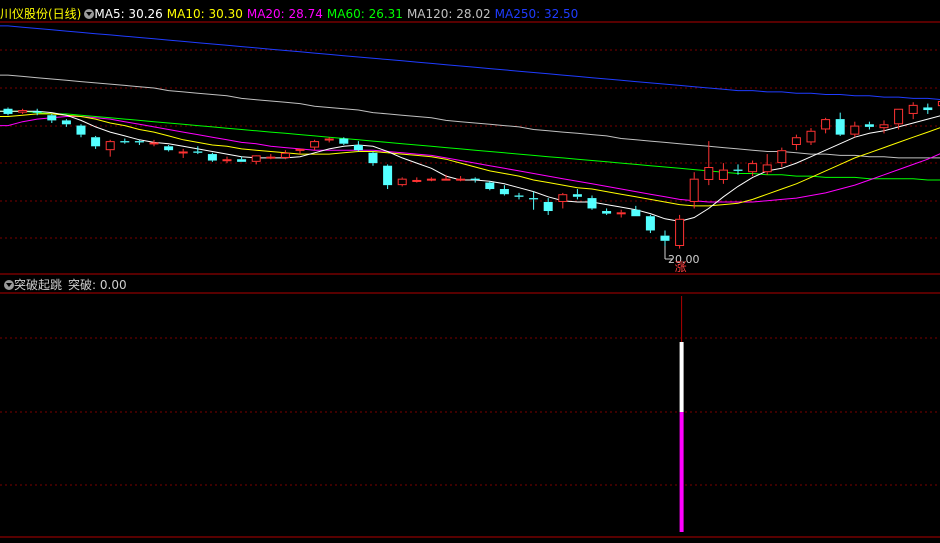 This screenshot has height=543, width=940. Describe the element at coordinates (40, 14) in the screenshot. I see `stock-title: 川仪股份(日线)` at that location.